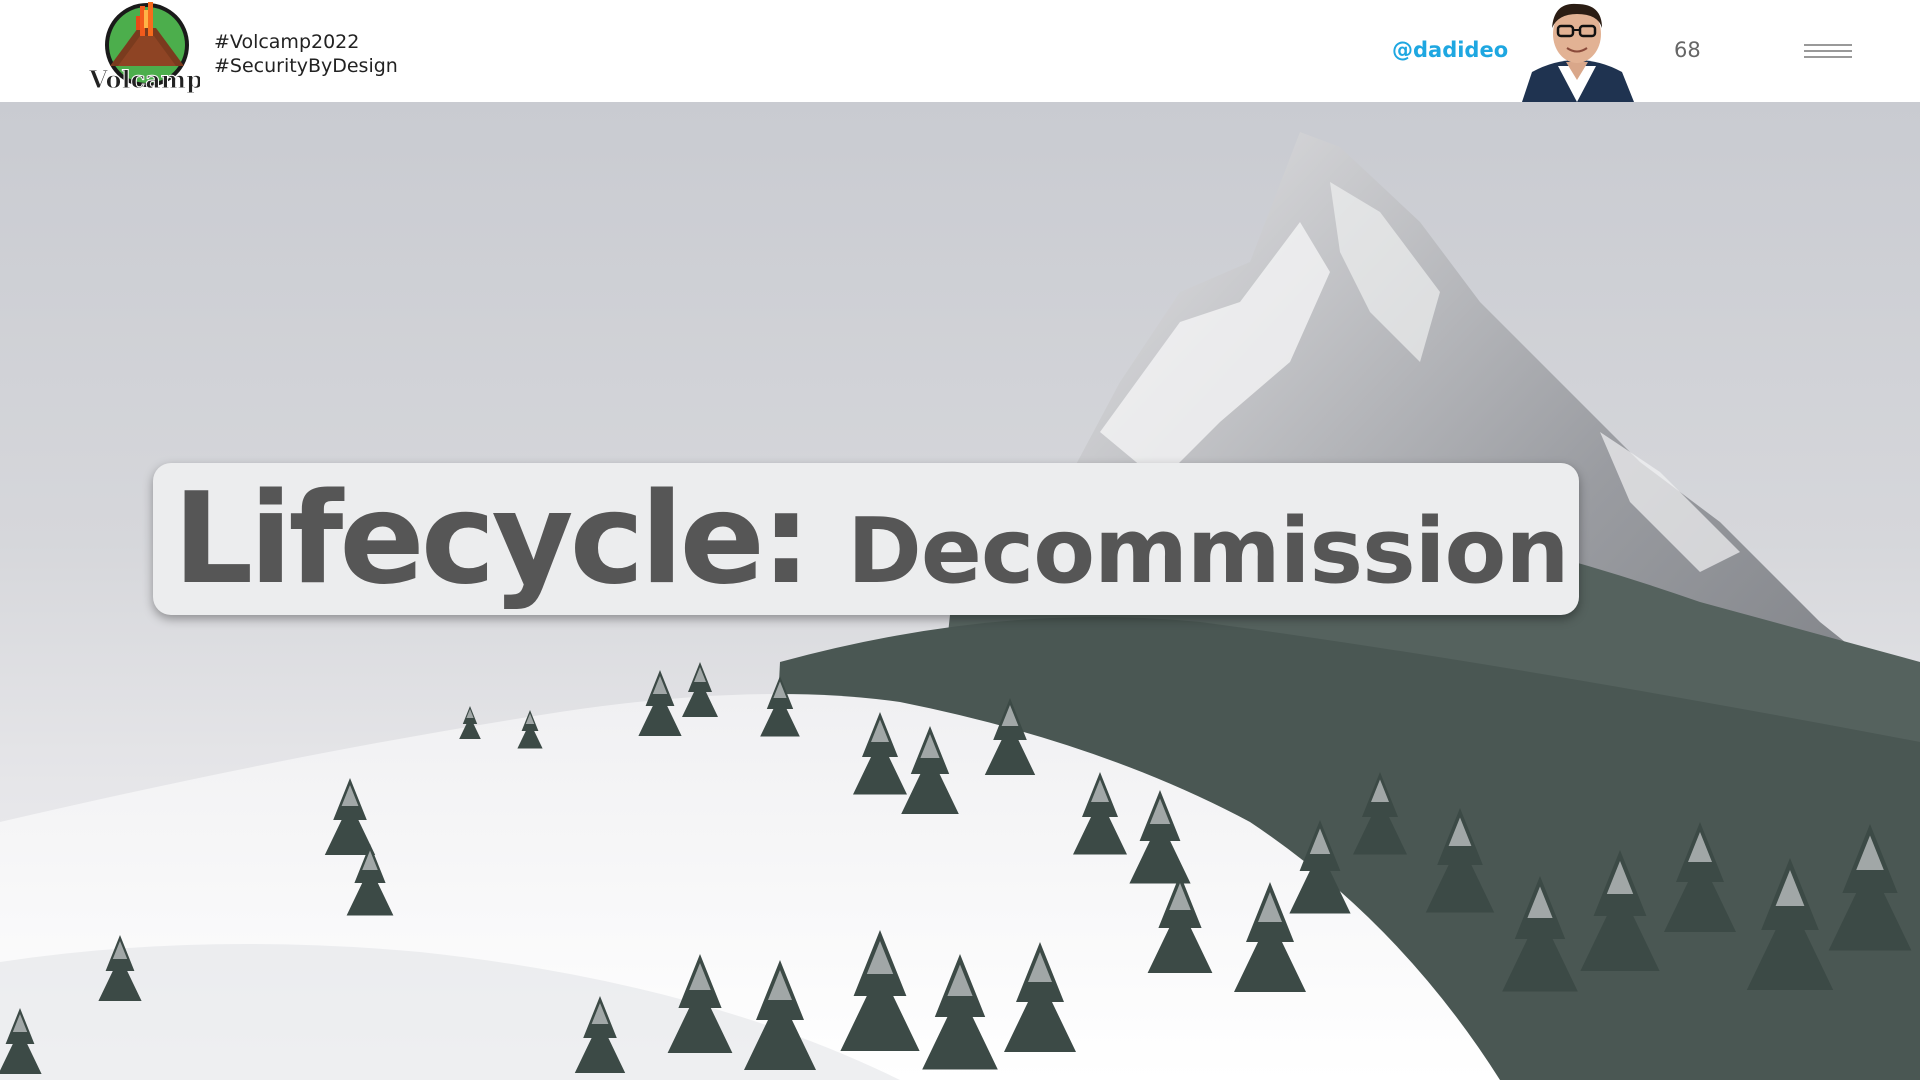 The height and width of the screenshot is (1080, 1920). What do you see at coordinates (1450, 50) in the screenshot?
I see `twitter-handle-link: @dadideo` at bounding box center [1450, 50].